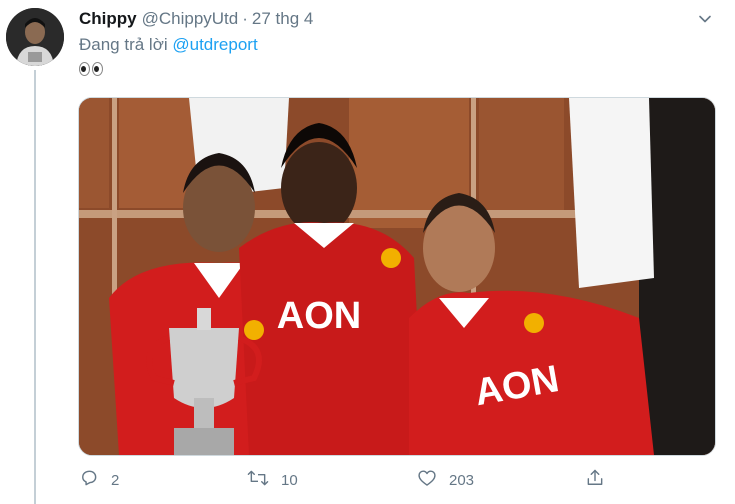 This screenshot has height=504, width=735. I want to click on reply-prefix: Đang trả lời, so click(123, 44).